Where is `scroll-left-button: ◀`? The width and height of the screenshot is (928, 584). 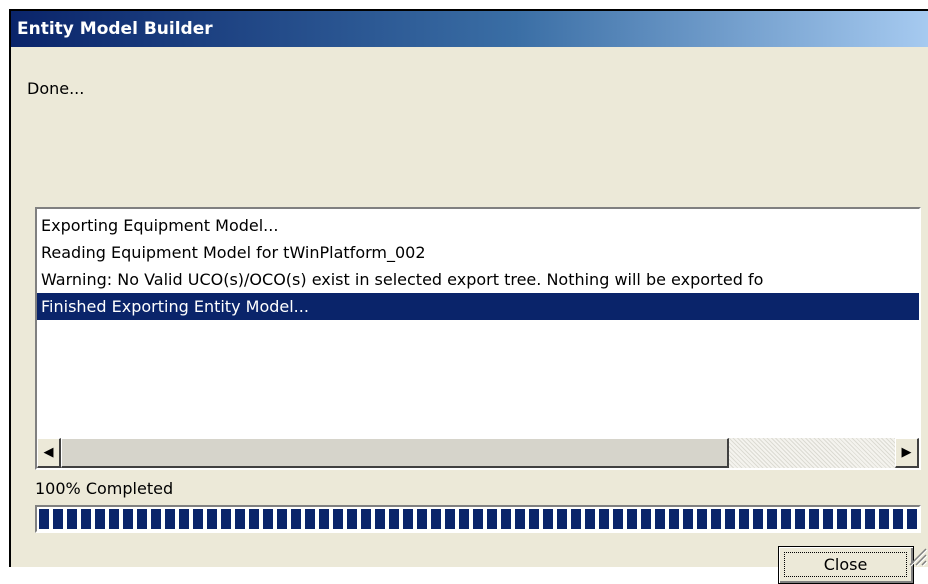
scroll-left-button: ◀ is located at coordinates (49, 453).